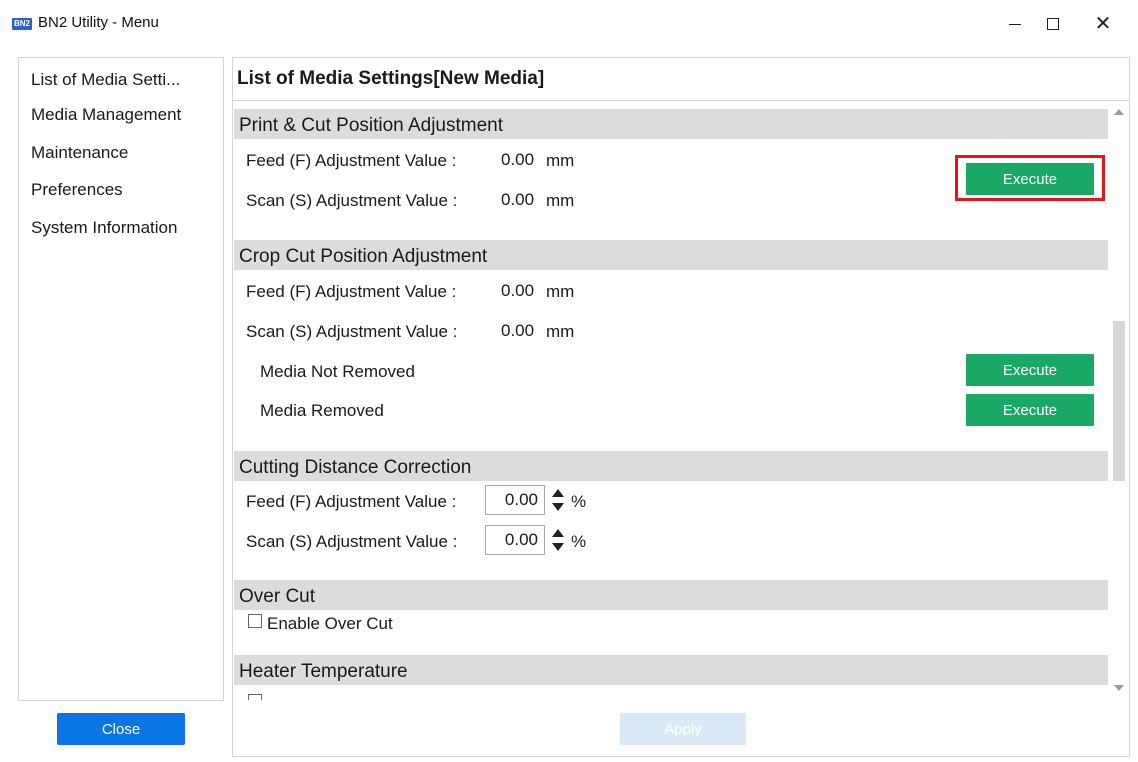 This screenshot has height=762, width=1138. What do you see at coordinates (518, 159) in the screenshot?
I see `print-cut-feed-value: 0.00` at bounding box center [518, 159].